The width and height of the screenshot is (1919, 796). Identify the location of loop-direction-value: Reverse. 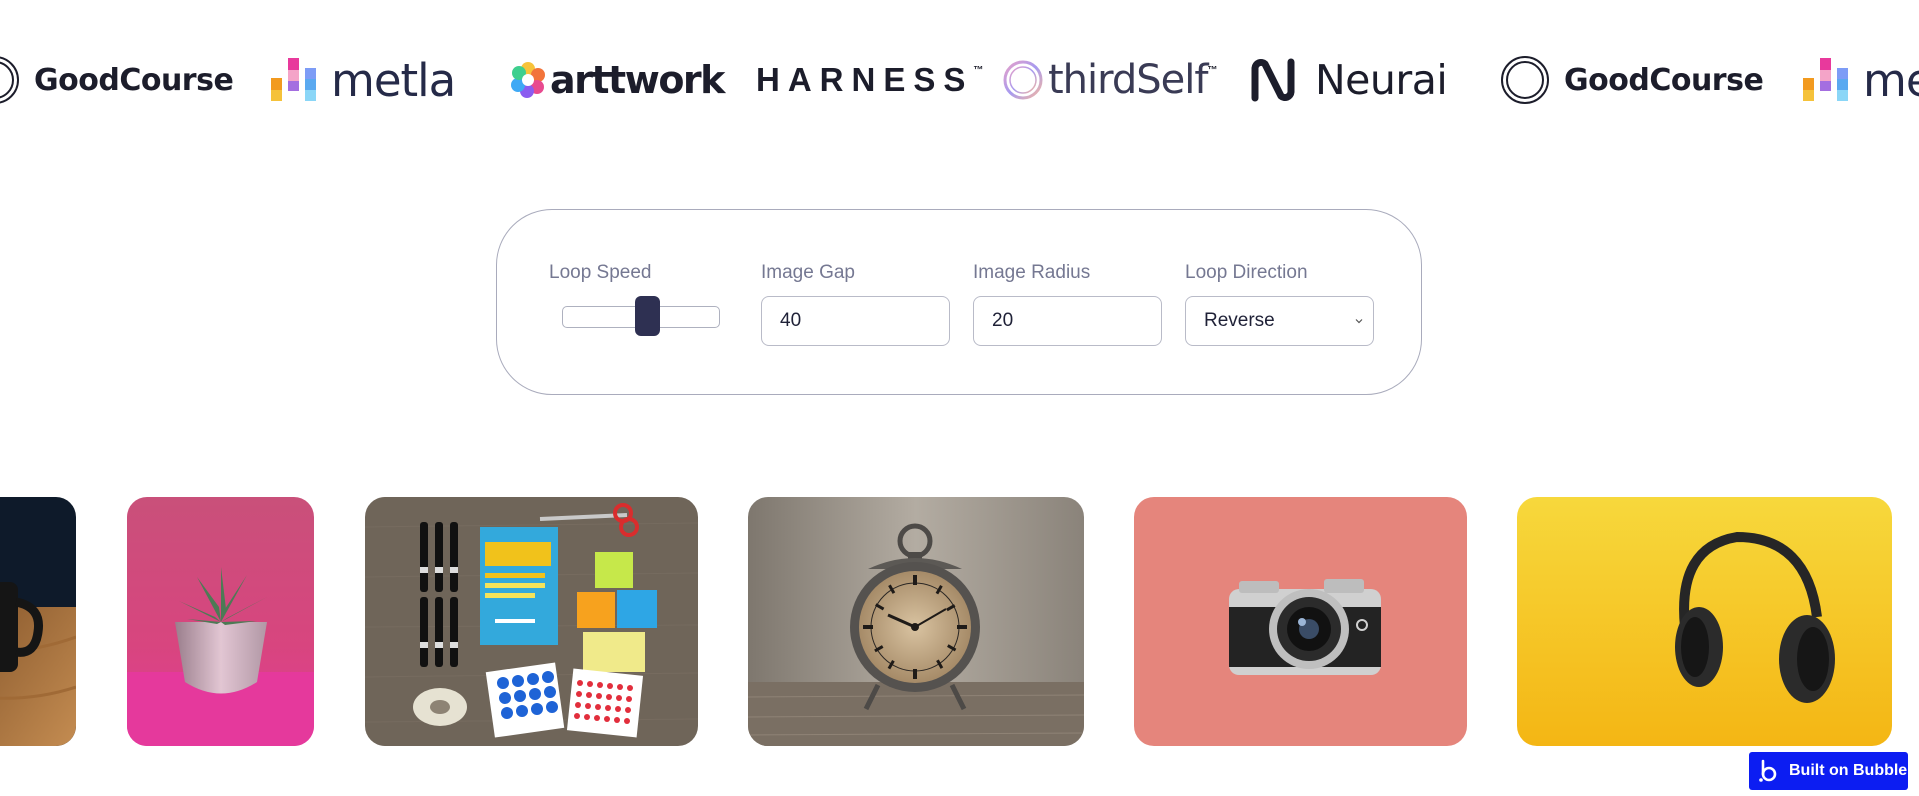
(1239, 320).